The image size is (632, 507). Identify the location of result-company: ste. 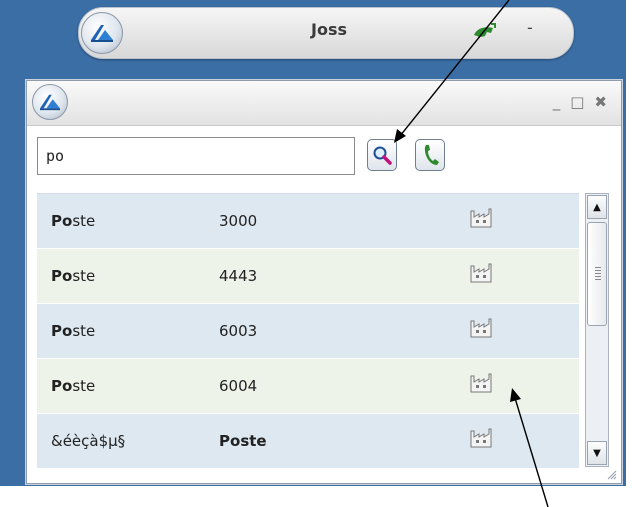
(253, 441).